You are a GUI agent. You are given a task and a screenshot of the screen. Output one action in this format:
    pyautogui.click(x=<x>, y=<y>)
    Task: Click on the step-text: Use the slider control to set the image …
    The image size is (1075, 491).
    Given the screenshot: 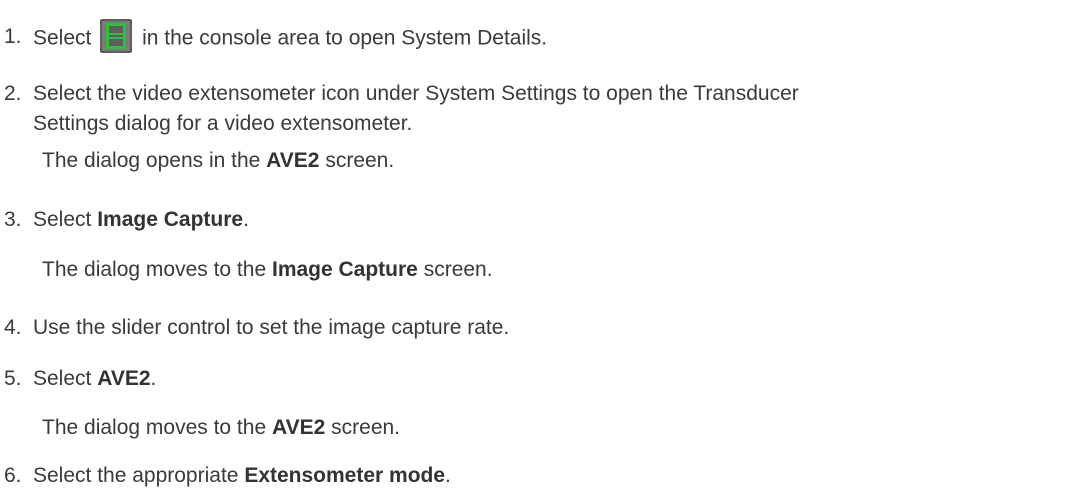 What is the action you would take?
    pyautogui.click(x=271, y=327)
    